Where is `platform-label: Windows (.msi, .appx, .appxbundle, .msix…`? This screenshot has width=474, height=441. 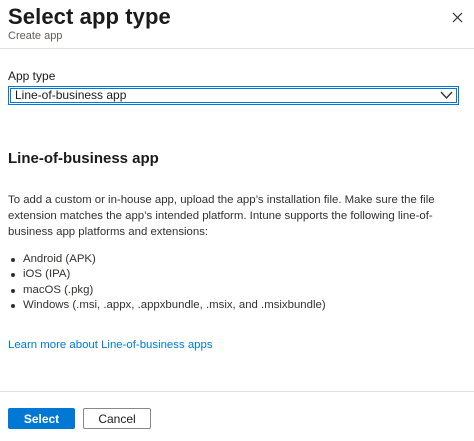 platform-label: Windows (.msi, .appx, .appxbundle, .msix… is located at coordinates (174, 304).